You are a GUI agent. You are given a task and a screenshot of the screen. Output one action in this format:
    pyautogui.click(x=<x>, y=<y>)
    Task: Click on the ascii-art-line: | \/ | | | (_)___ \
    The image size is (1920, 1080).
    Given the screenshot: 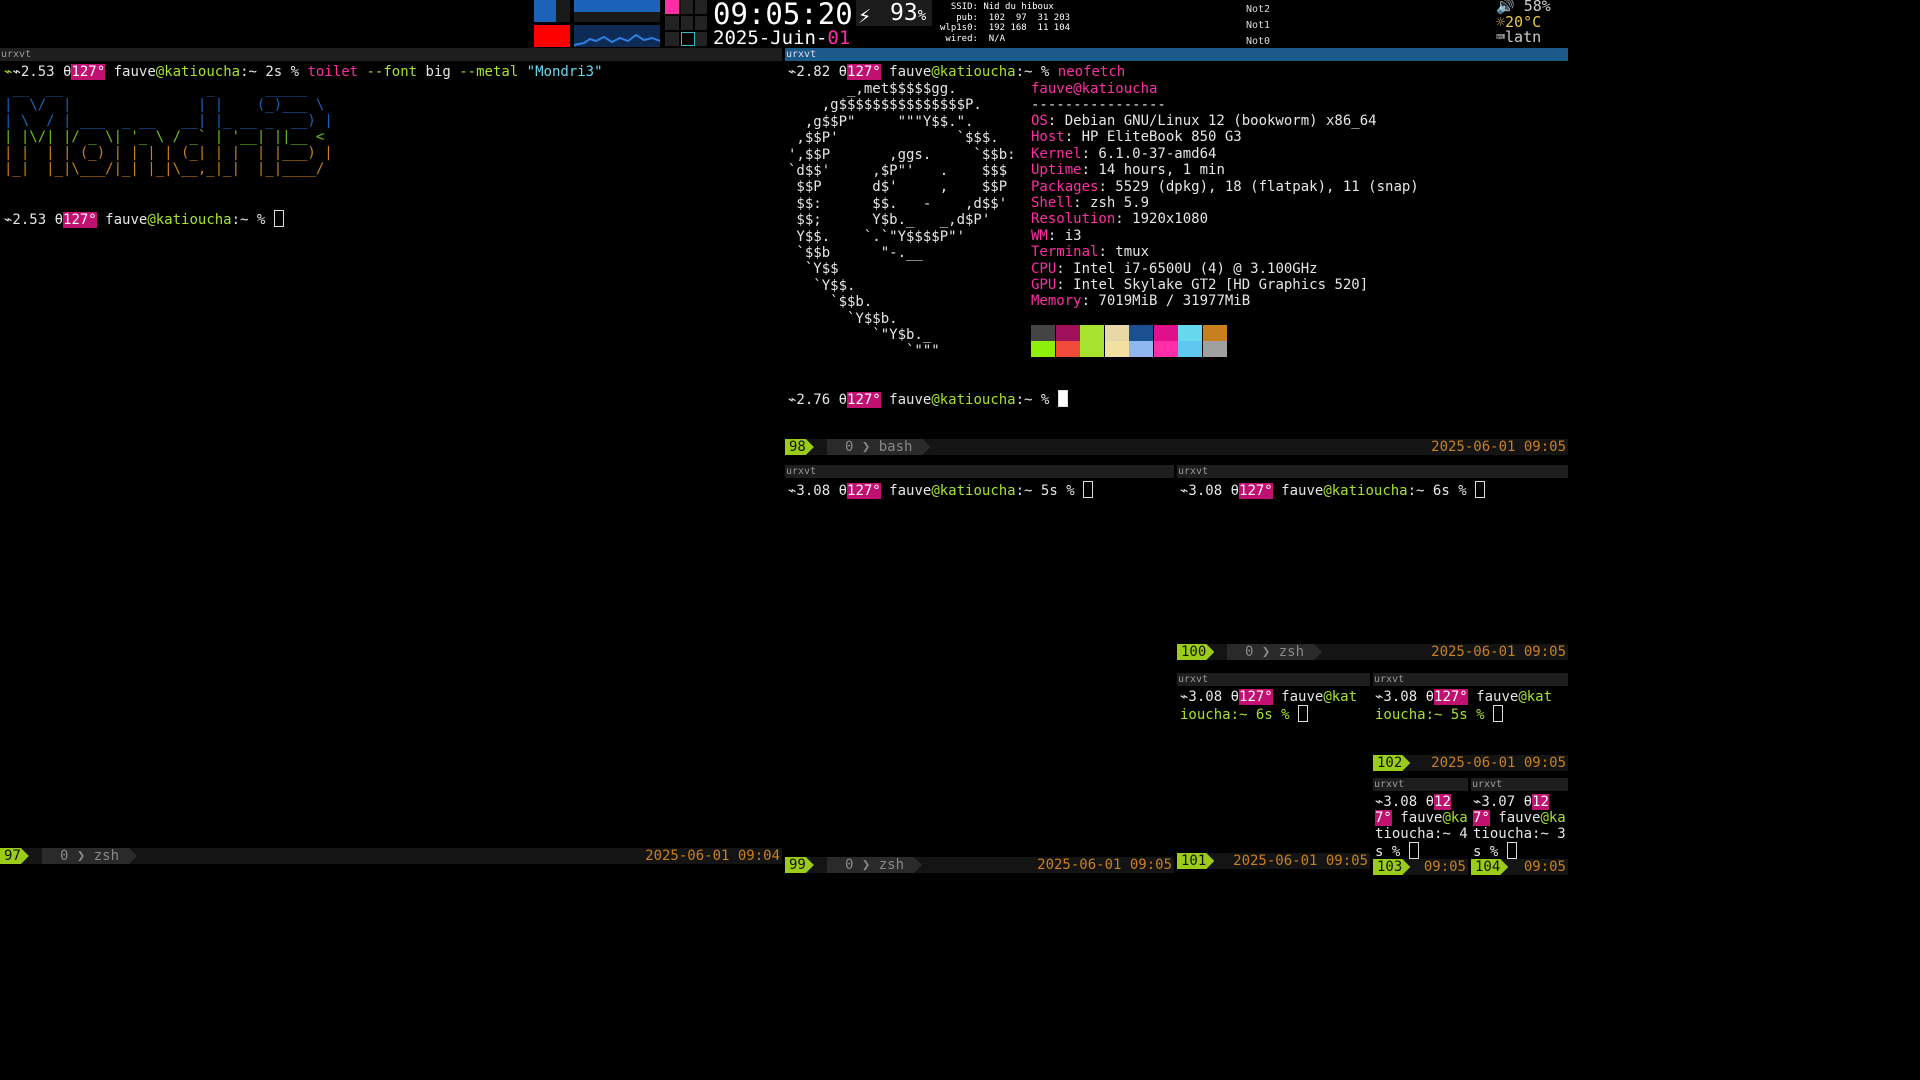 What is the action you would take?
    pyautogui.click(x=164, y=105)
    